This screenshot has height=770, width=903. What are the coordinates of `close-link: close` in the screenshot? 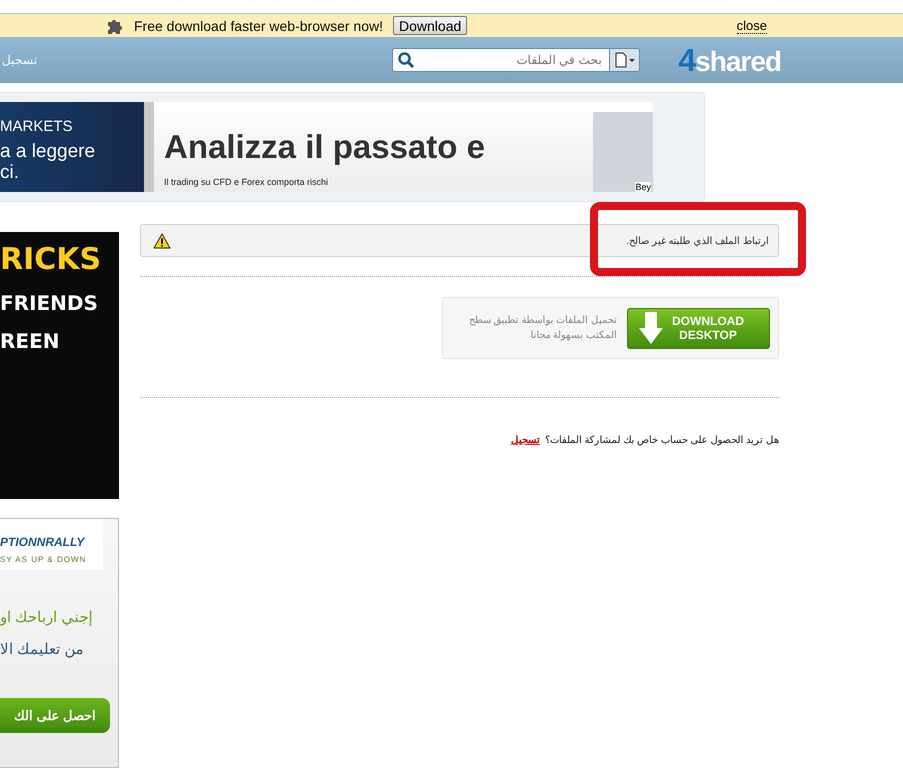 It's located at (751, 26).